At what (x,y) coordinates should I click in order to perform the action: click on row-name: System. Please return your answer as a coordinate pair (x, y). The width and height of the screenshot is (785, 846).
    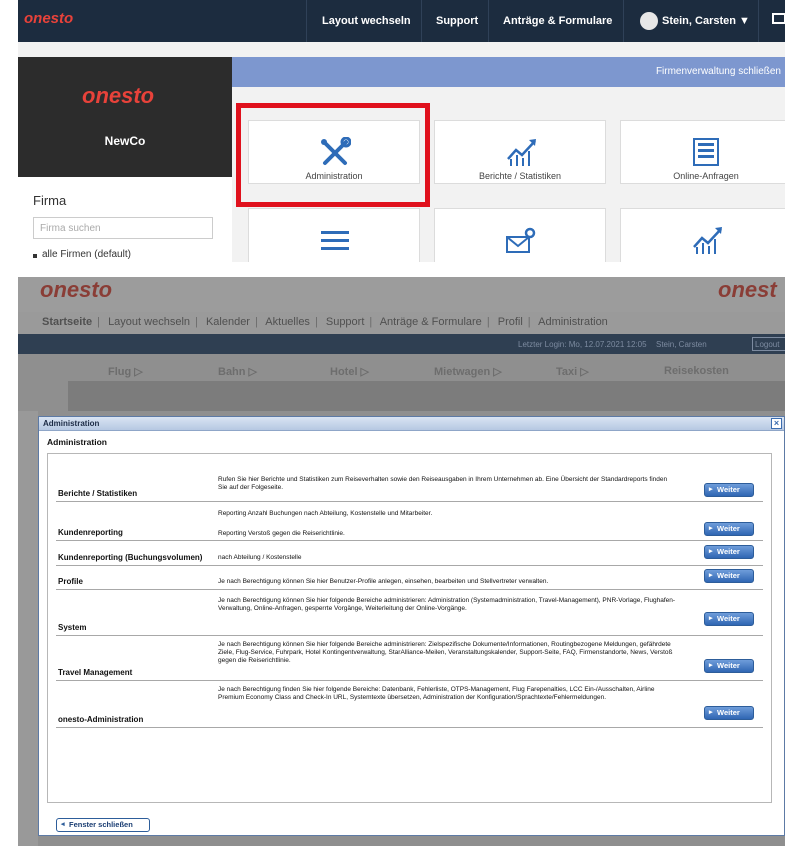
    Looking at the image, I should click on (72, 627).